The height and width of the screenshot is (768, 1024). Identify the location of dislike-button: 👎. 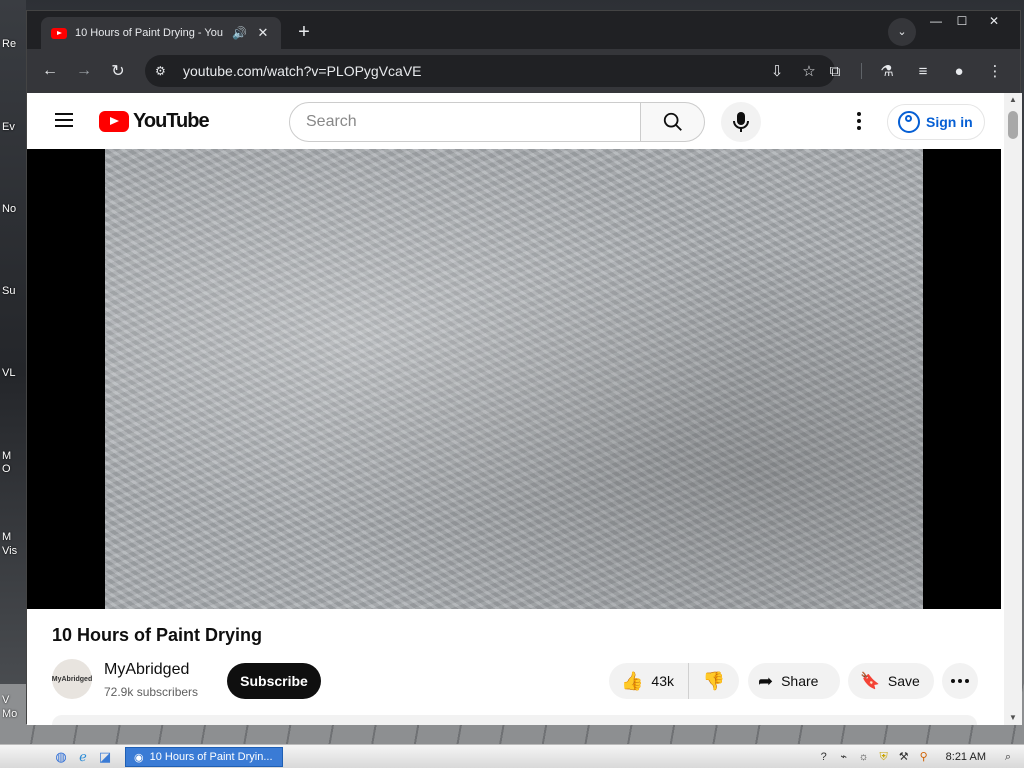
(714, 681).